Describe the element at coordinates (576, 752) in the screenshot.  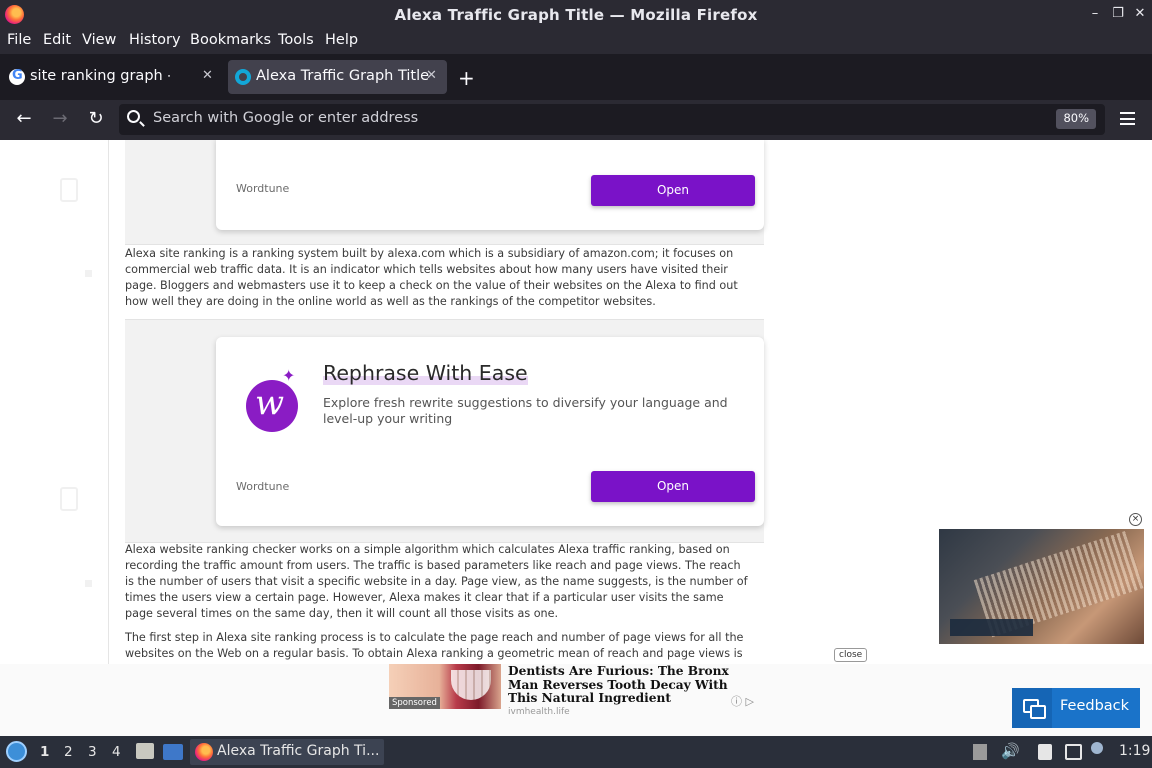
I see `taskbar: 1 2 3 4 Alexa Traffic Graph Ti... 🔊 1:19` at that location.